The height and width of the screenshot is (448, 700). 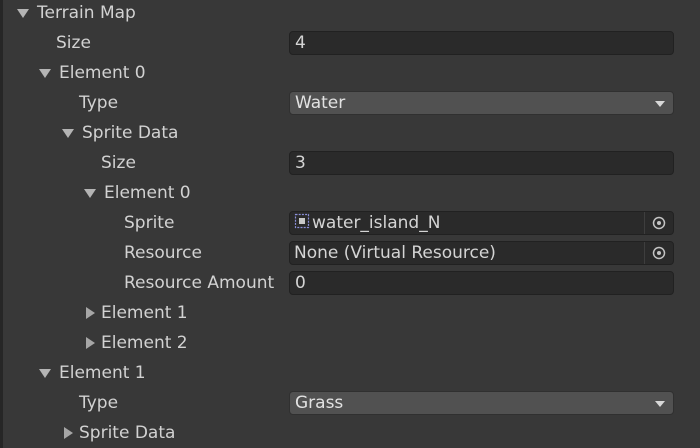 I want to click on resource-value: None (Virtual Resource), so click(x=395, y=253).